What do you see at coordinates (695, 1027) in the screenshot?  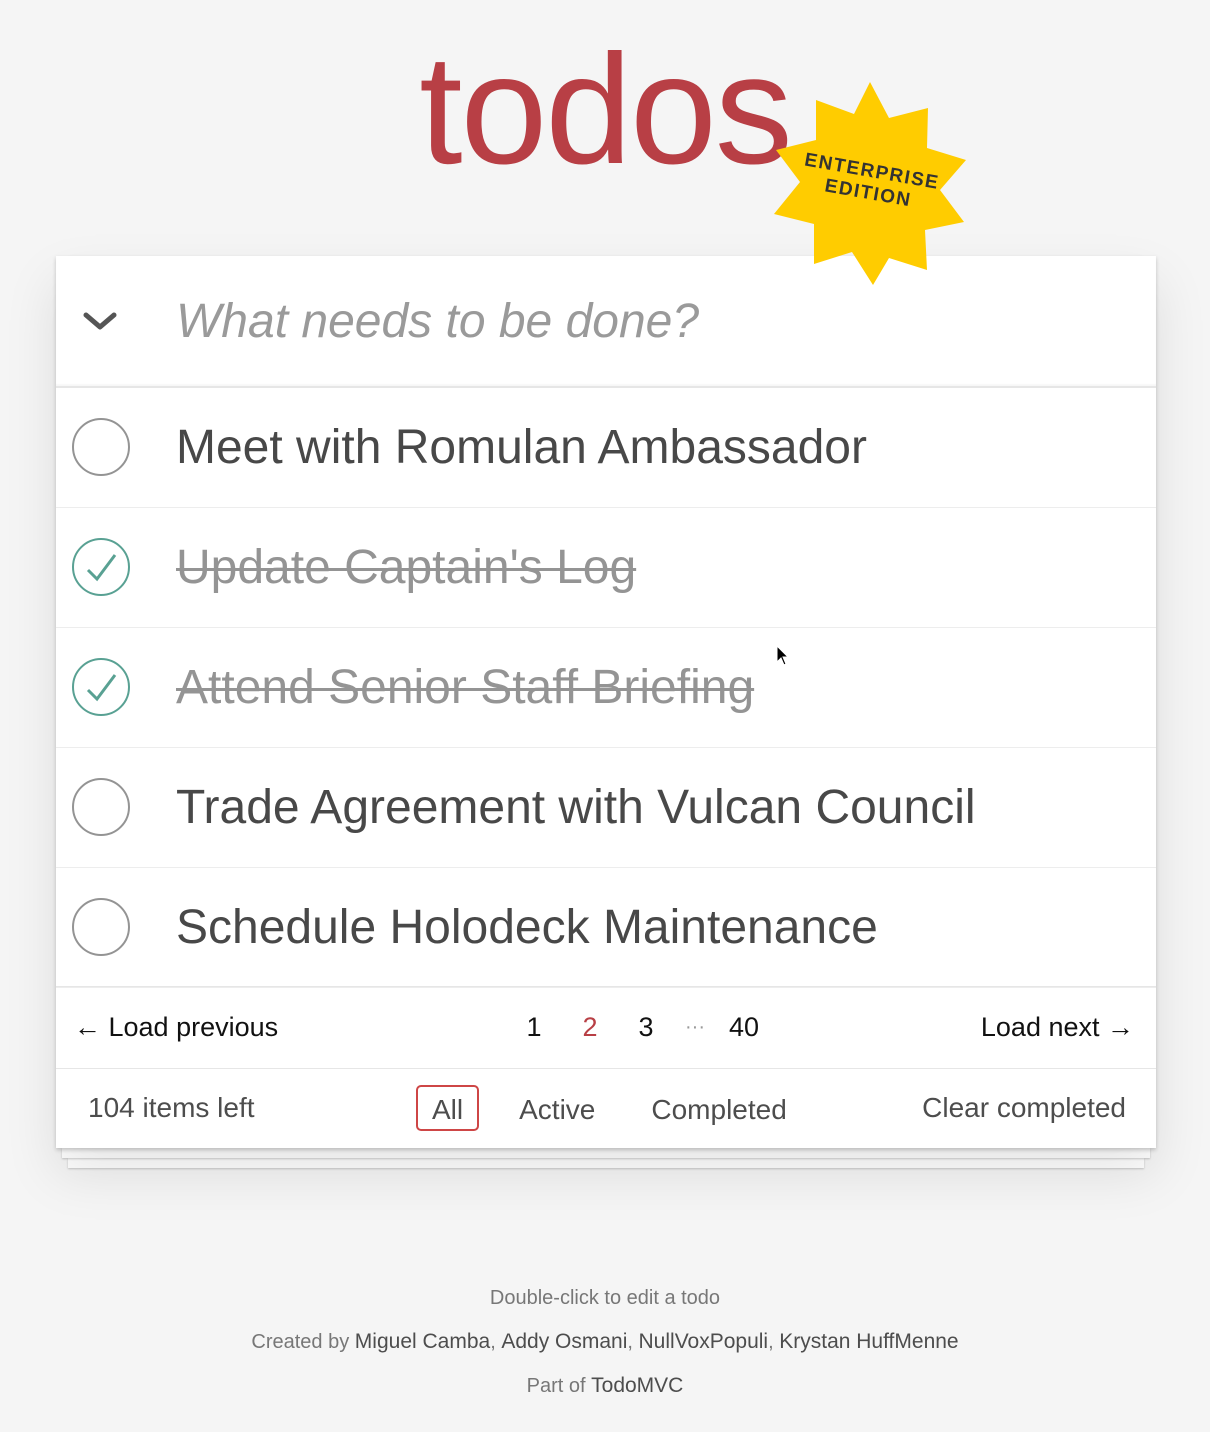 I see `page-ellipsis: ···` at bounding box center [695, 1027].